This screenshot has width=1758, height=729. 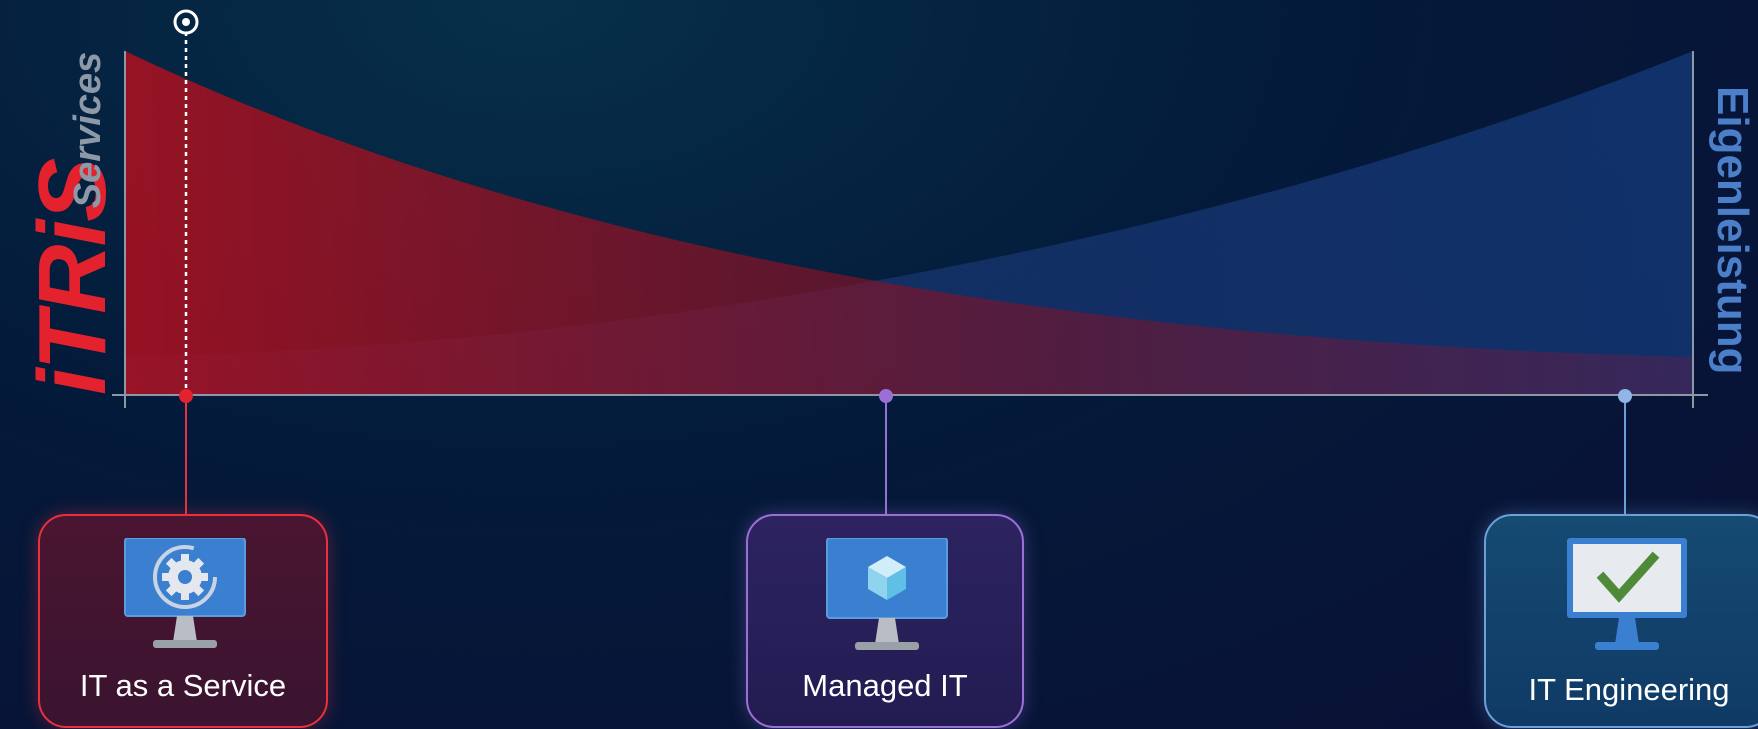 What do you see at coordinates (1625, 396) in the screenshot?
I see `stage-dot-it-engineering` at bounding box center [1625, 396].